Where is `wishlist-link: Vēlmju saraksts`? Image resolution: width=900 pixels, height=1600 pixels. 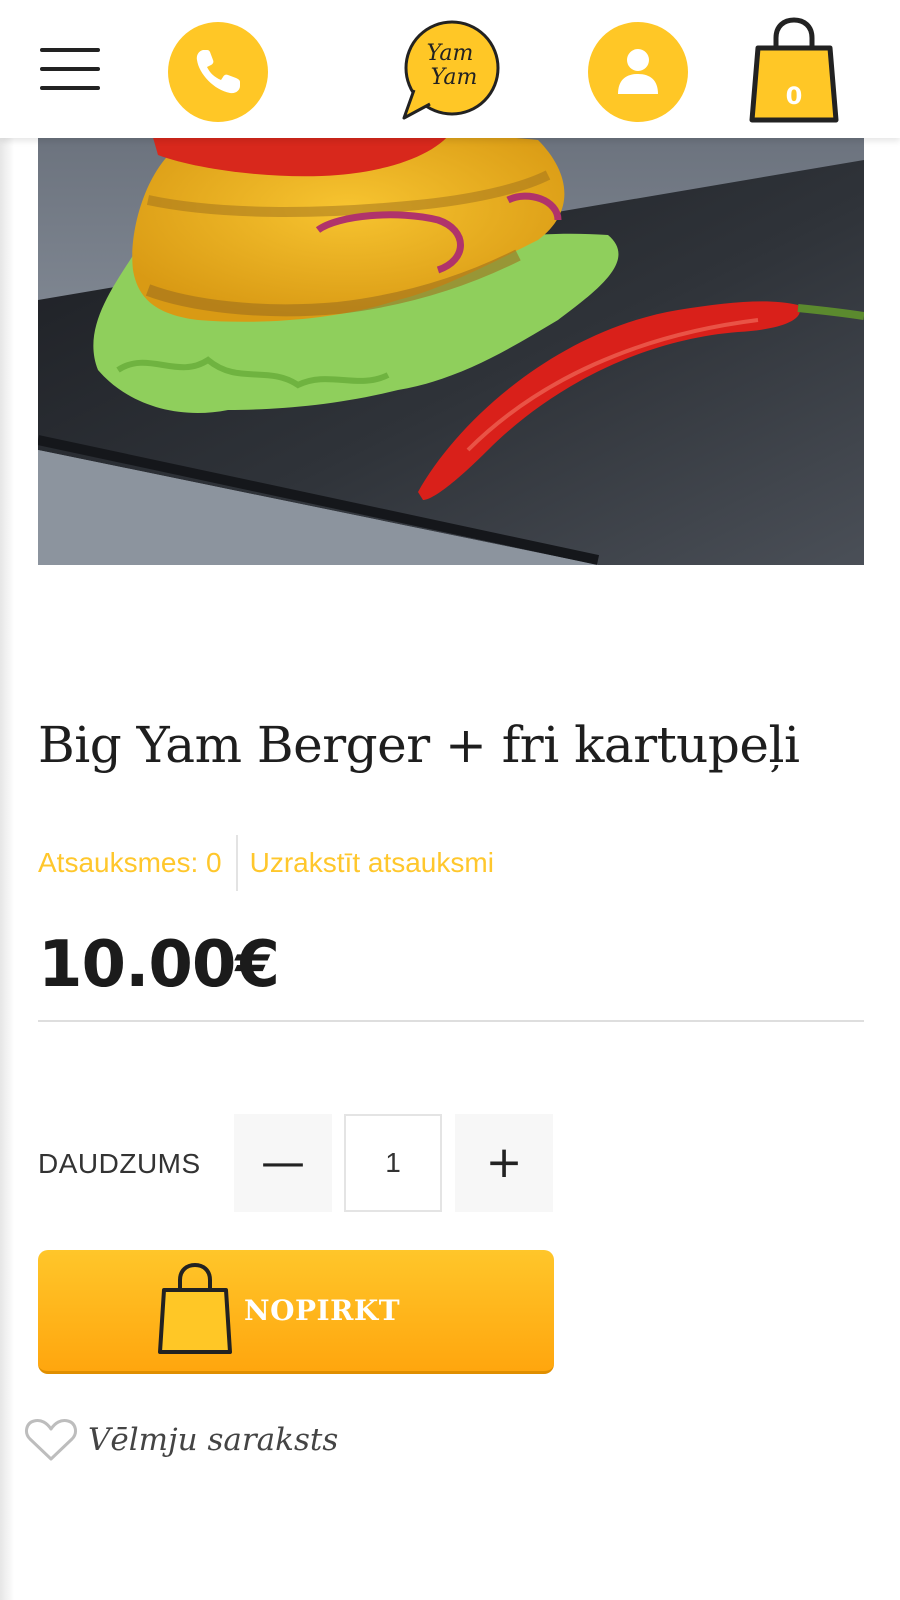
wishlist-link: Vēlmju saraksts is located at coordinates (181, 1440).